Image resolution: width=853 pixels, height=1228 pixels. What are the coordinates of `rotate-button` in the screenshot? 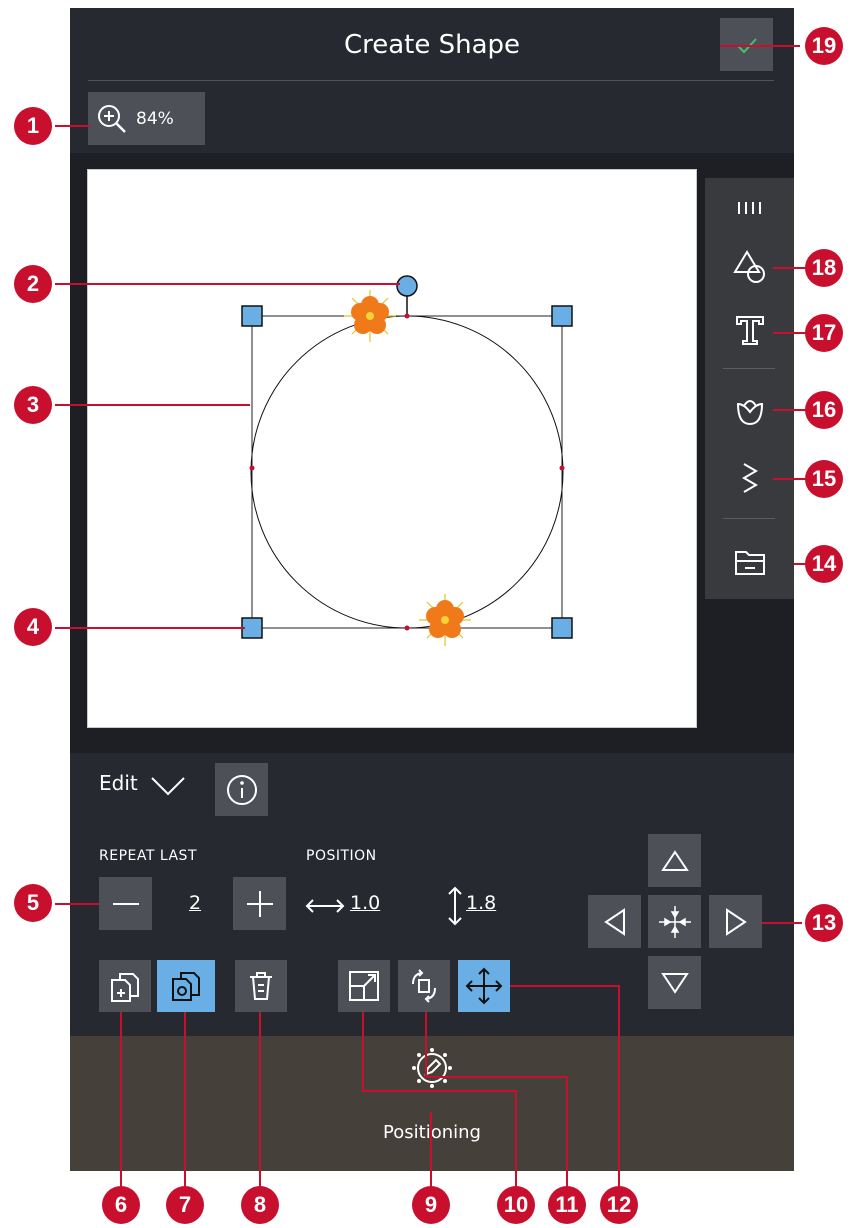 It's located at (424, 986).